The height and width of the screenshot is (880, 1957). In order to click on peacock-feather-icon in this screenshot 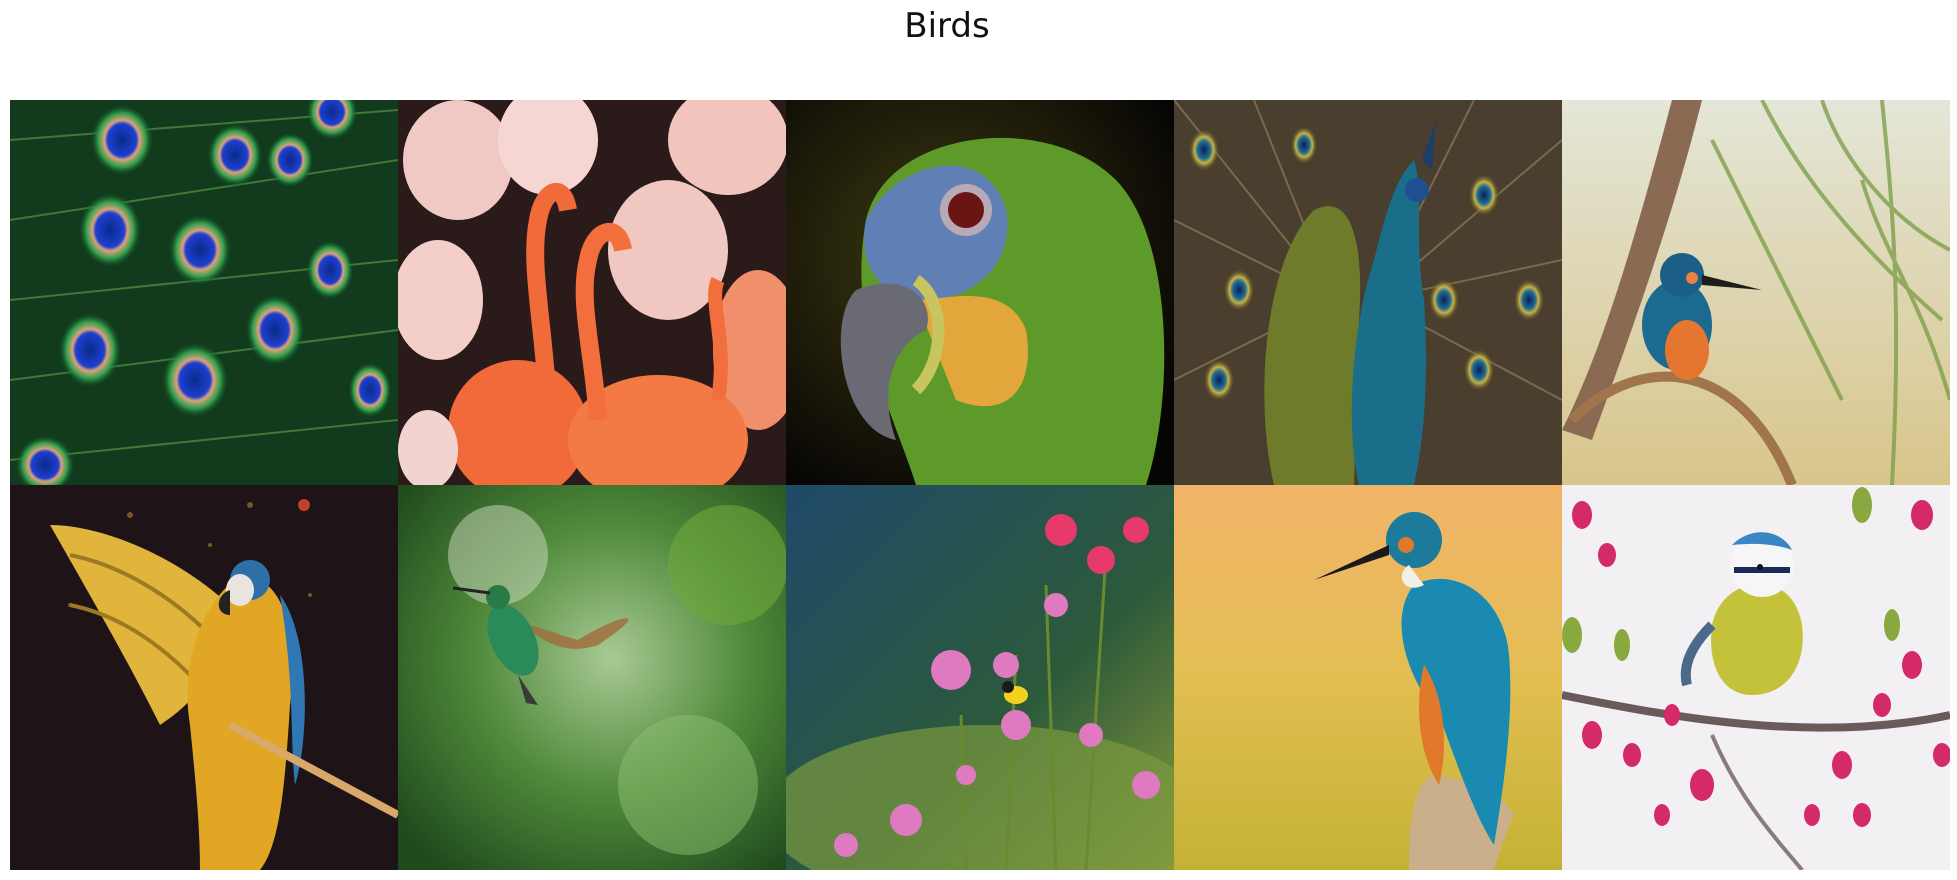, I will do `click(204, 292)`.